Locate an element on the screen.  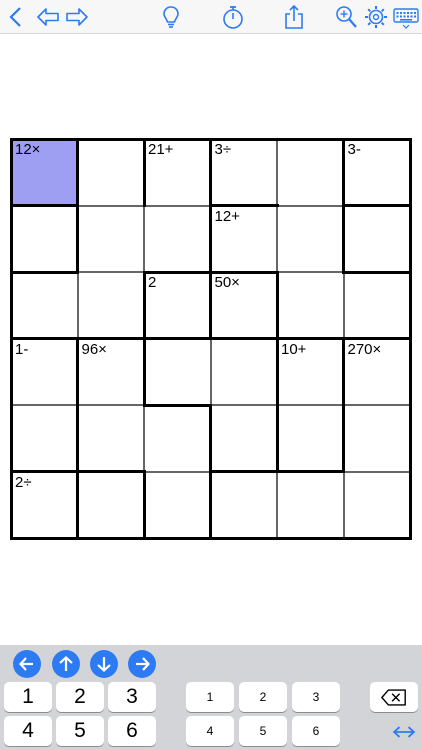
big-key-1: 1 is located at coordinates (28, 697).